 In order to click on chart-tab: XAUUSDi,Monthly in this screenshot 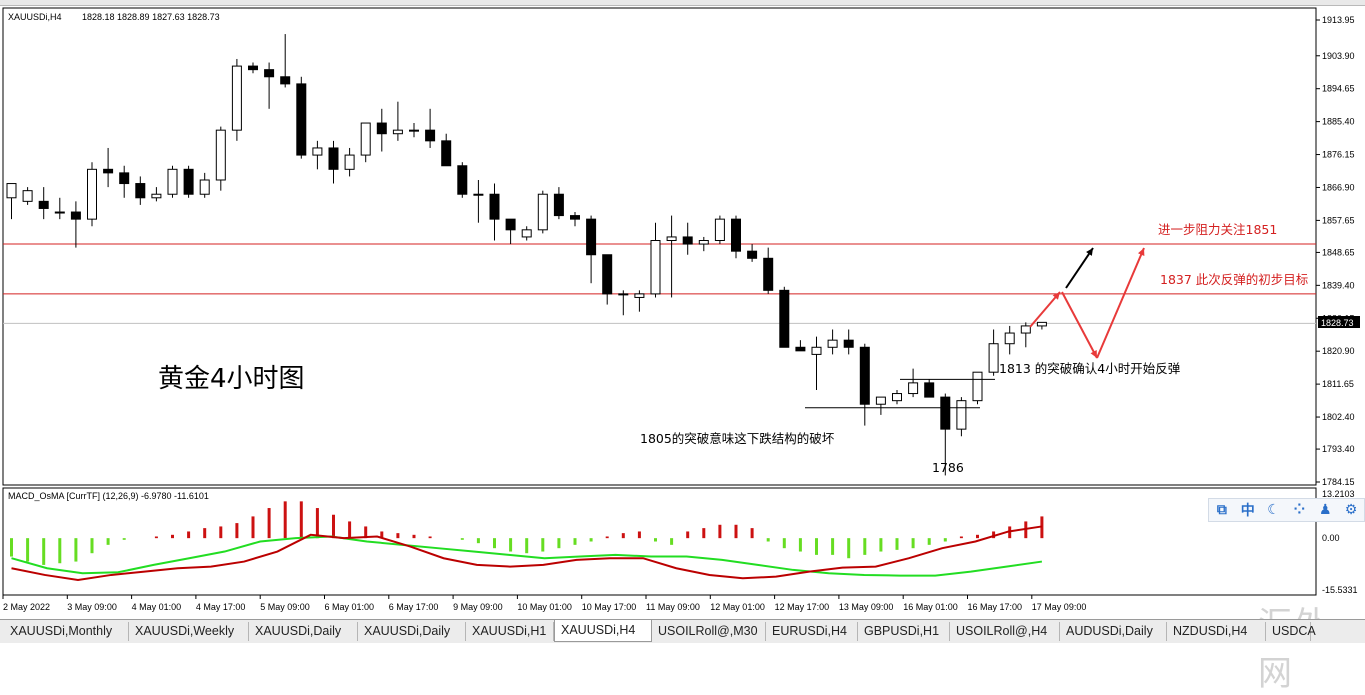, I will do `click(66, 631)`.